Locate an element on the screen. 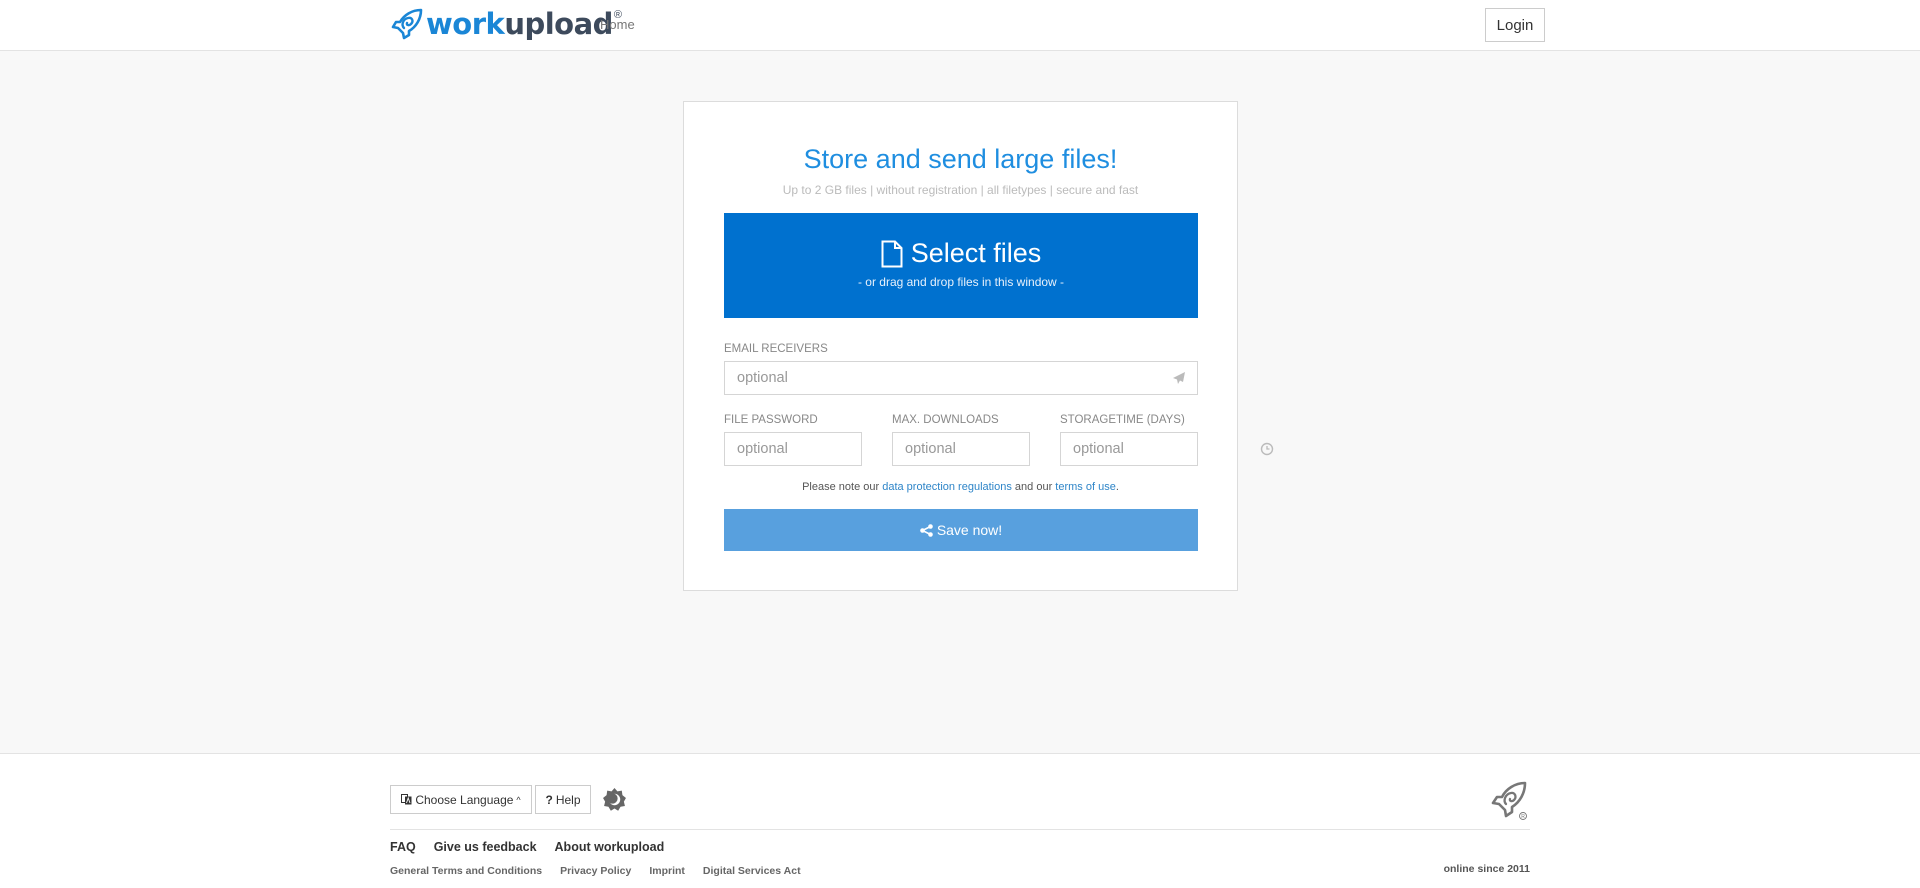 This screenshot has height=888, width=1920. language-icon is located at coordinates (406, 799).